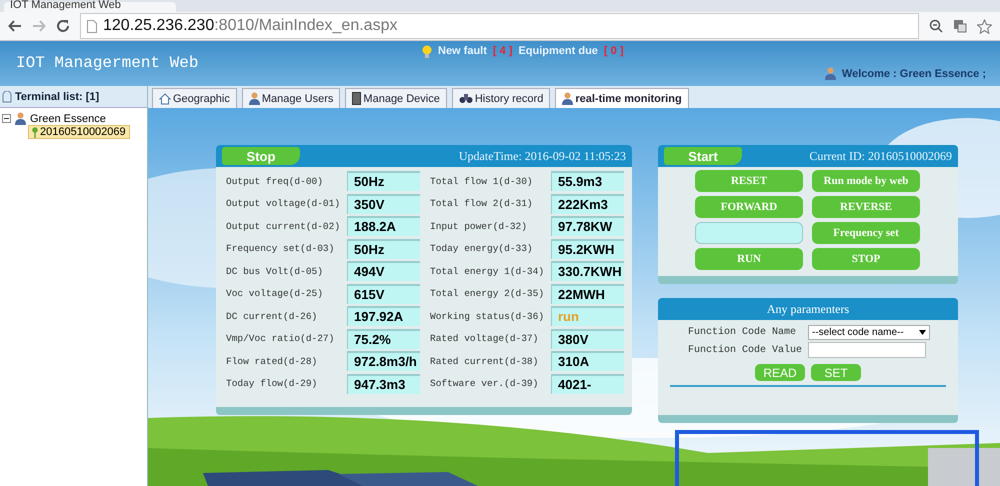  Describe the element at coordinates (57, 96) in the screenshot. I see `sidebar-title: Terminal list: [1]` at that location.